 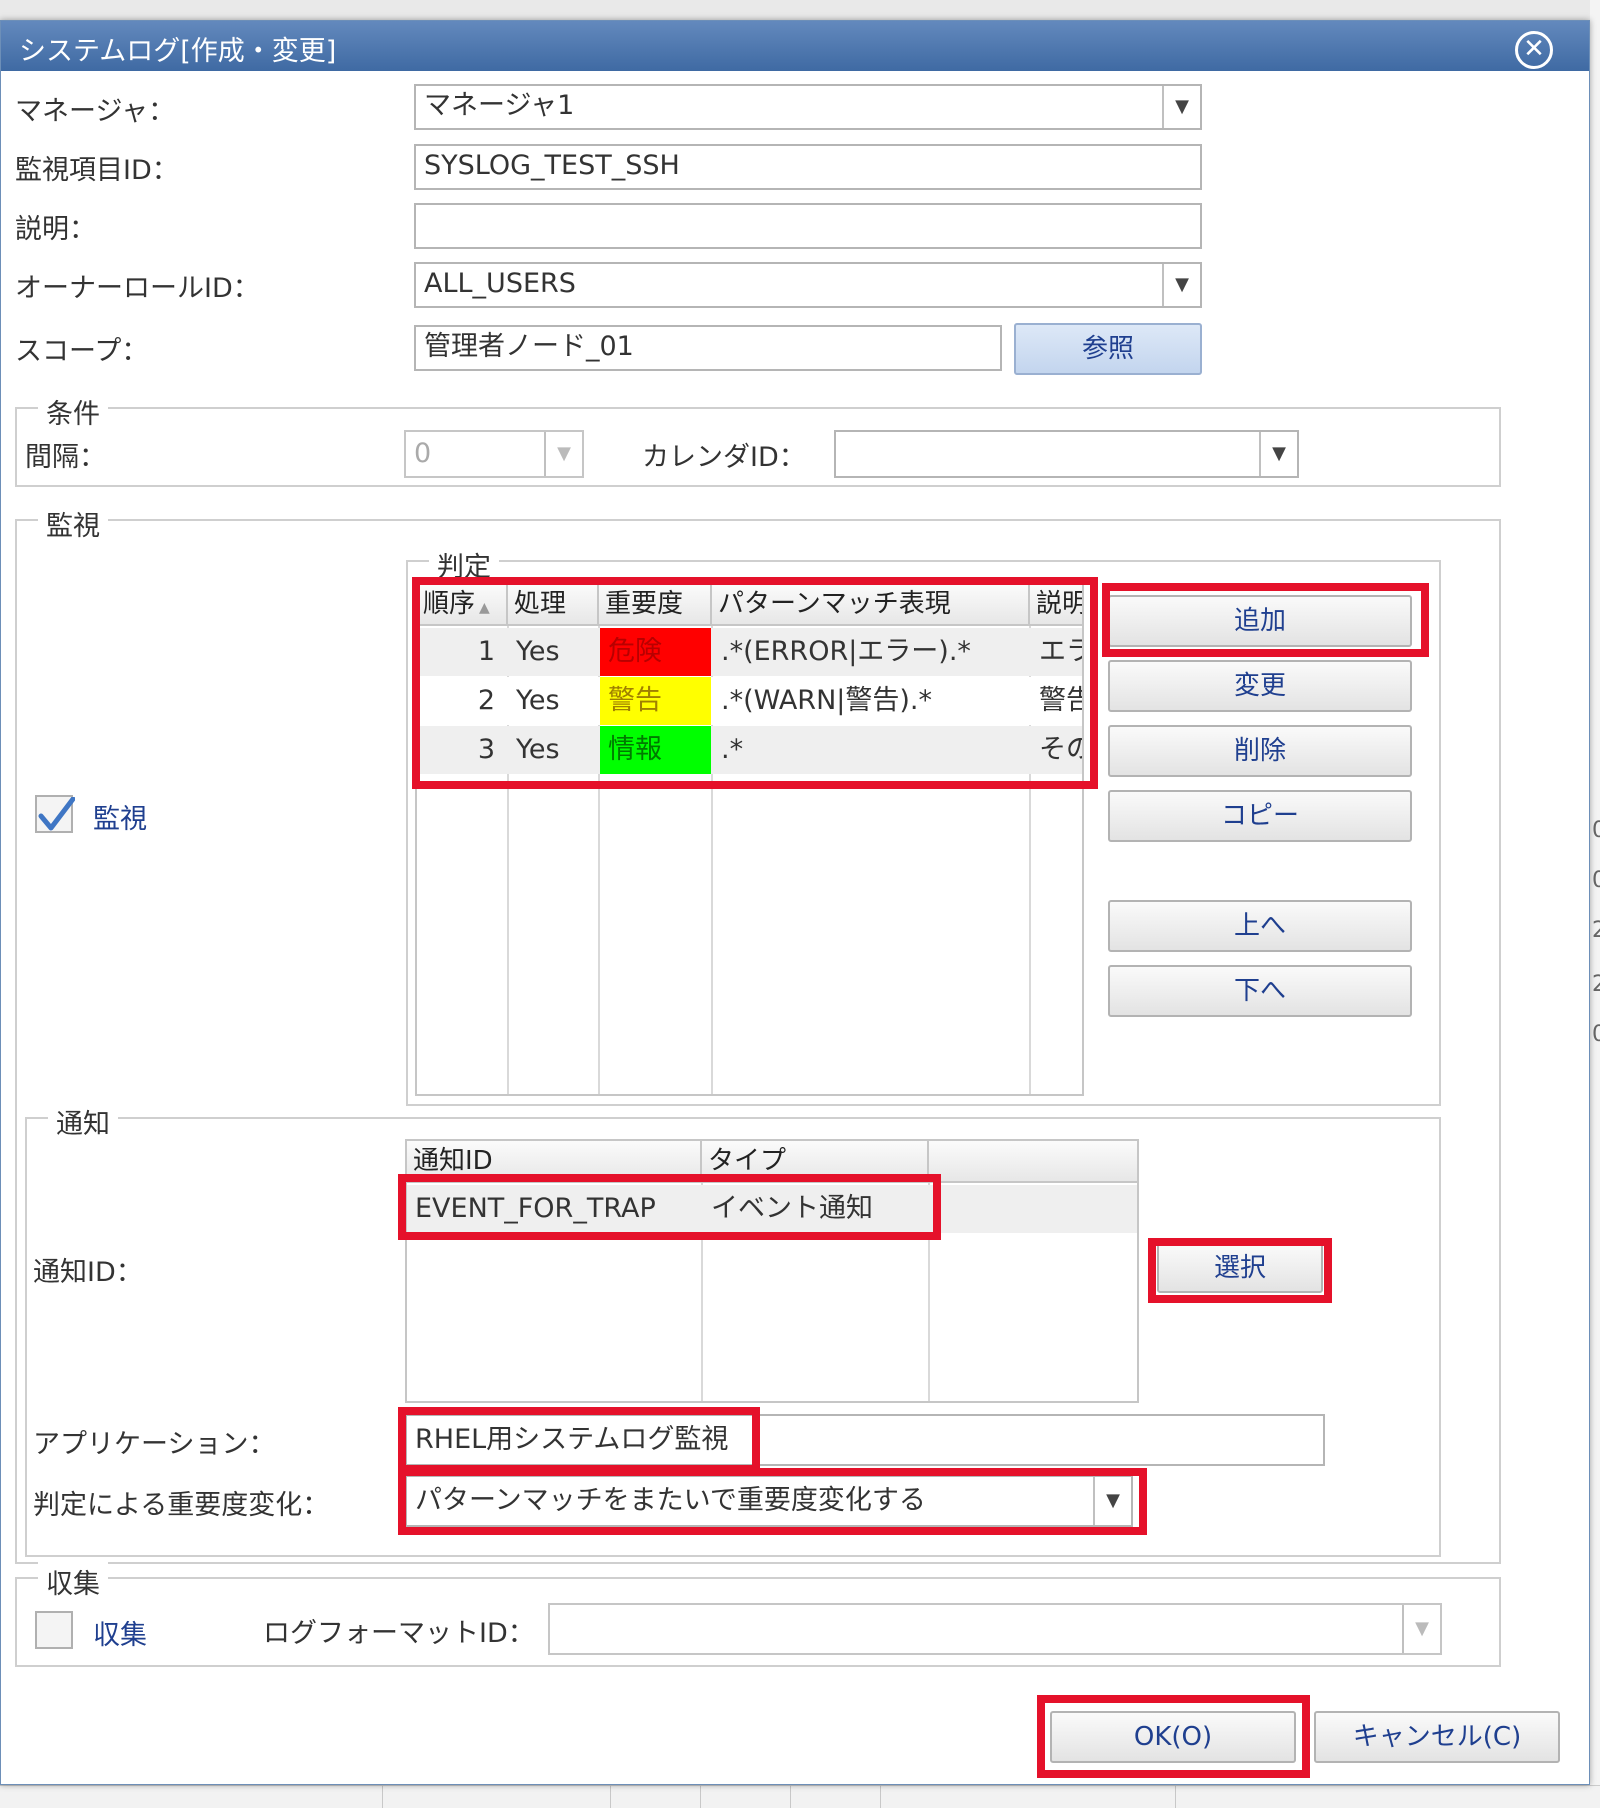 I want to click on calendar-id-label: カレンダID：, so click(x=724, y=457).